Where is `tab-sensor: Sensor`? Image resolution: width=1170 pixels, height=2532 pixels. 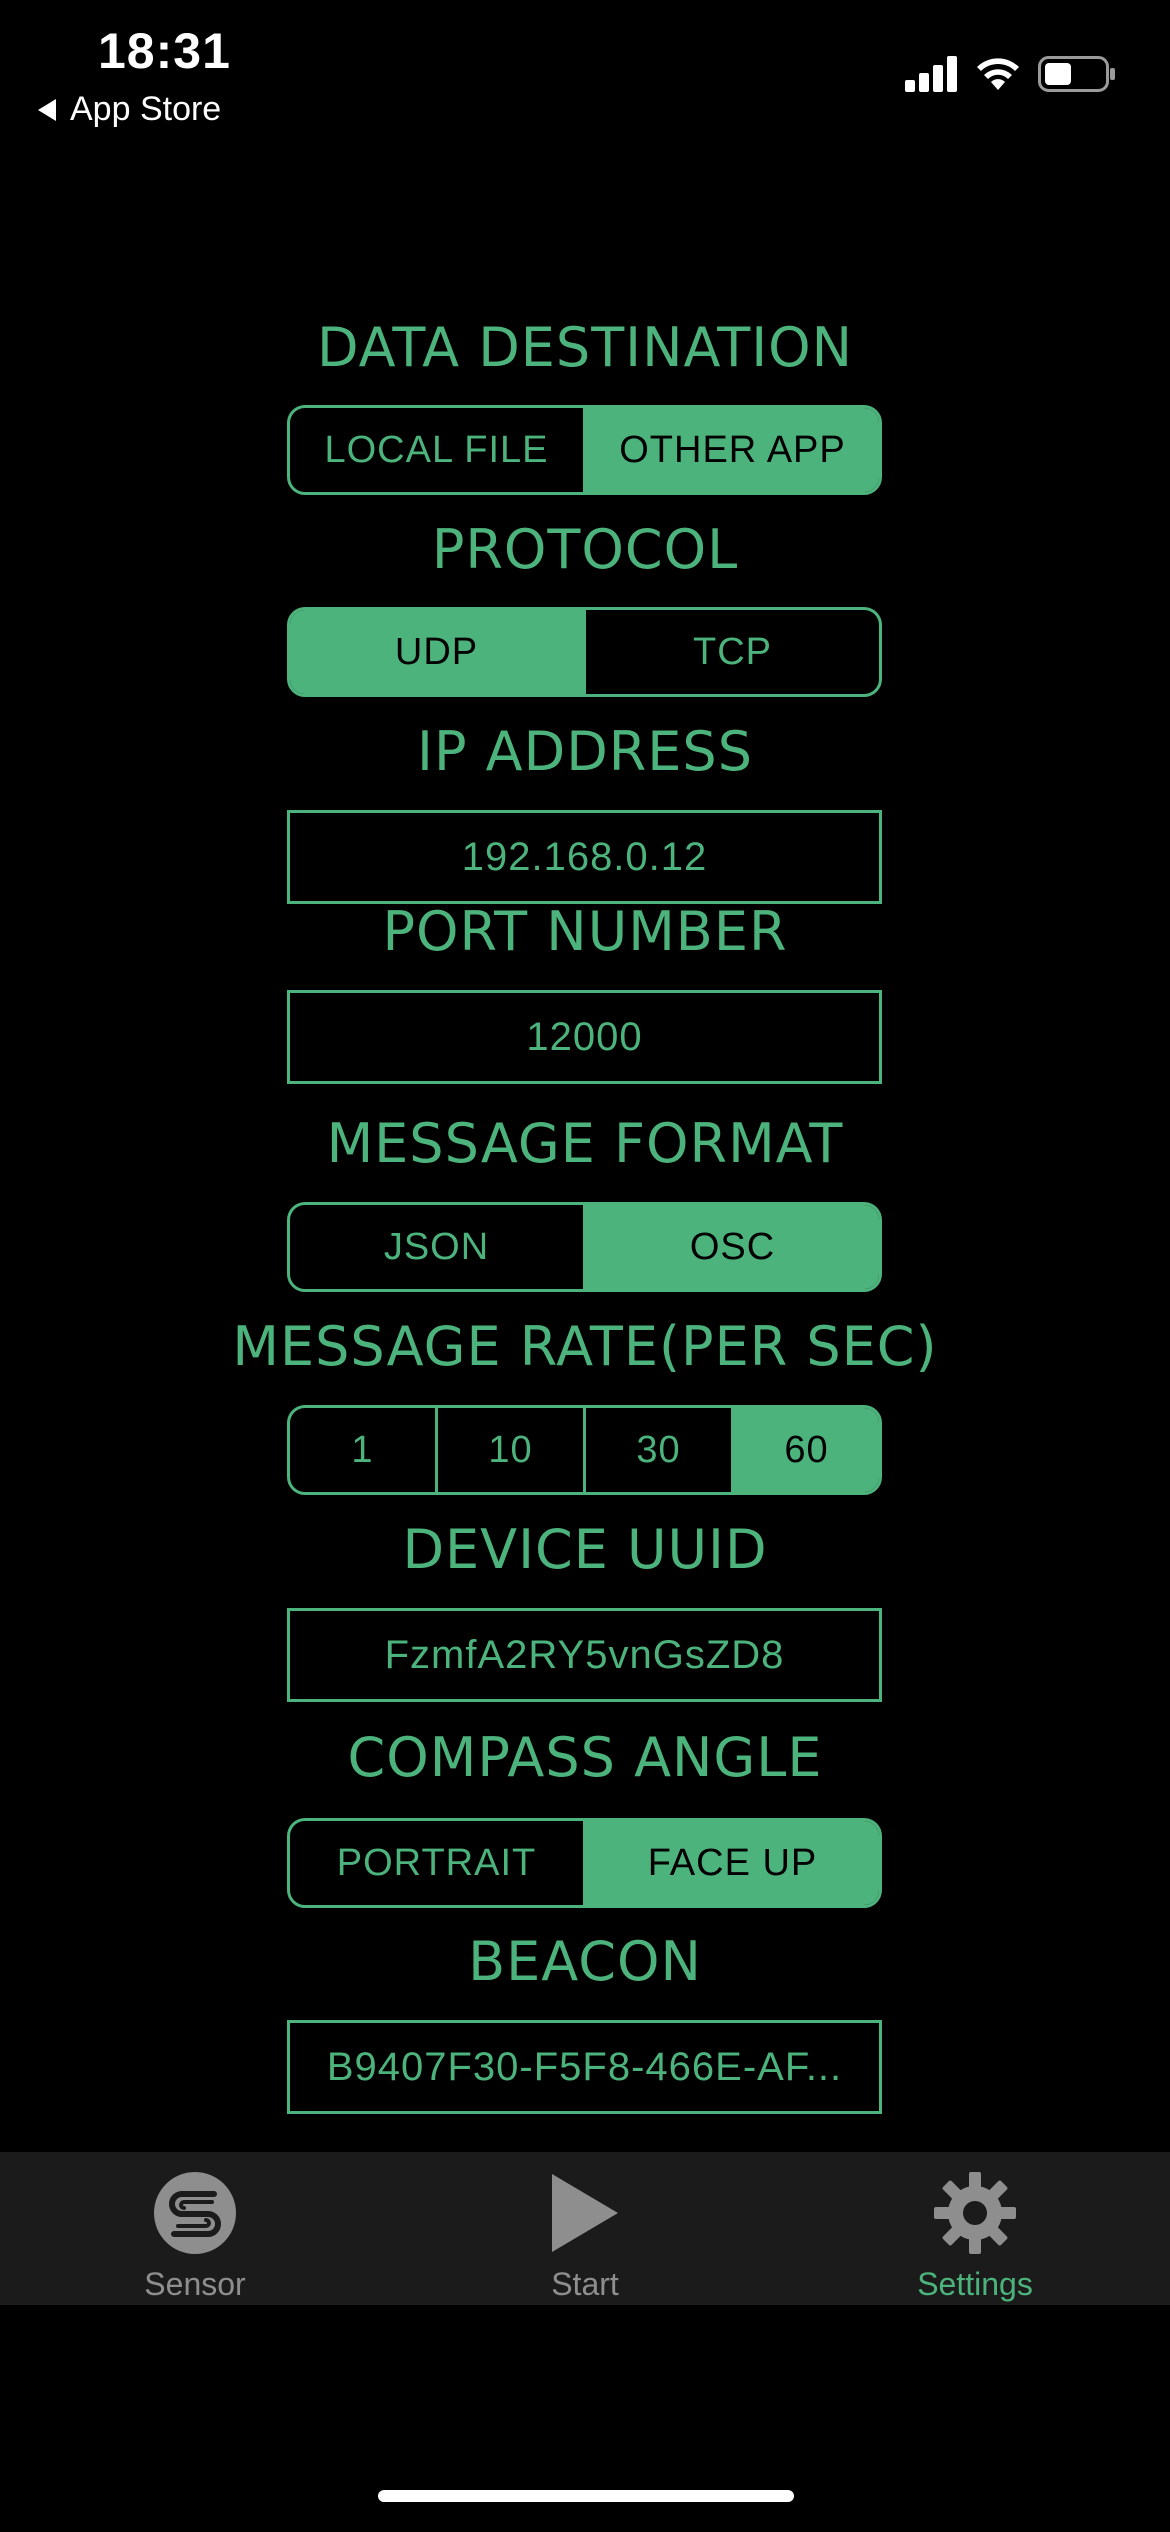 tab-sensor: Sensor is located at coordinates (195, 2228).